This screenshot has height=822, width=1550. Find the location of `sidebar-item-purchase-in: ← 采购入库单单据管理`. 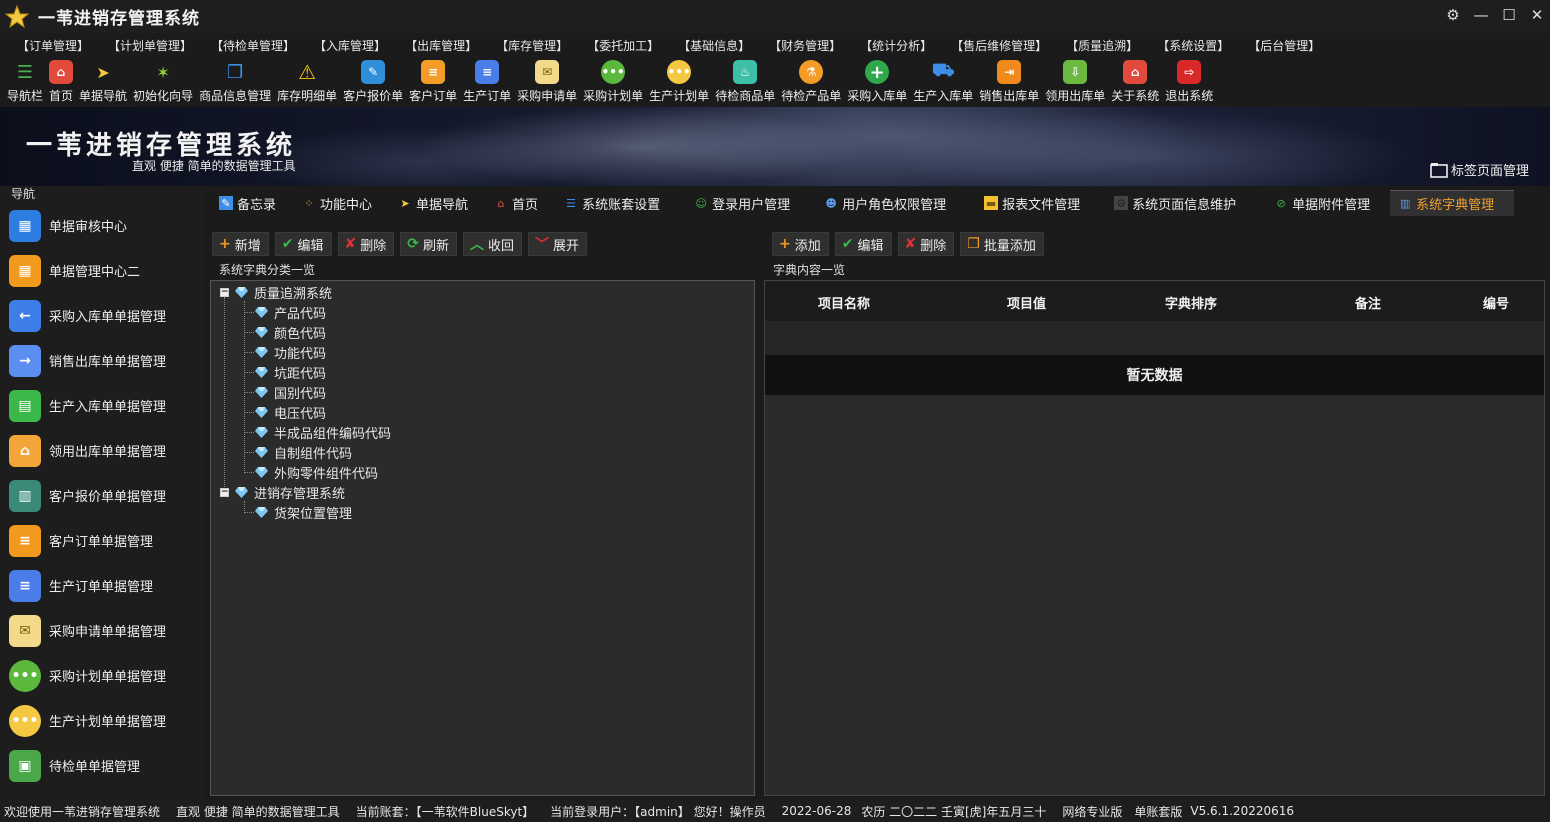

sidebar-item-purchase-in: ← 采购入库单单据管理 is located at coordinates (102, 315).